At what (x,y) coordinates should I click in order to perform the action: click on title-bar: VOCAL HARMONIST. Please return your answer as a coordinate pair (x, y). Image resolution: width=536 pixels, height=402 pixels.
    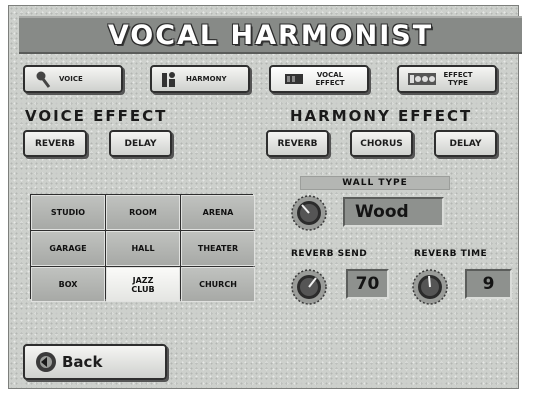
    Looking at the image, I should click on (270, 35).